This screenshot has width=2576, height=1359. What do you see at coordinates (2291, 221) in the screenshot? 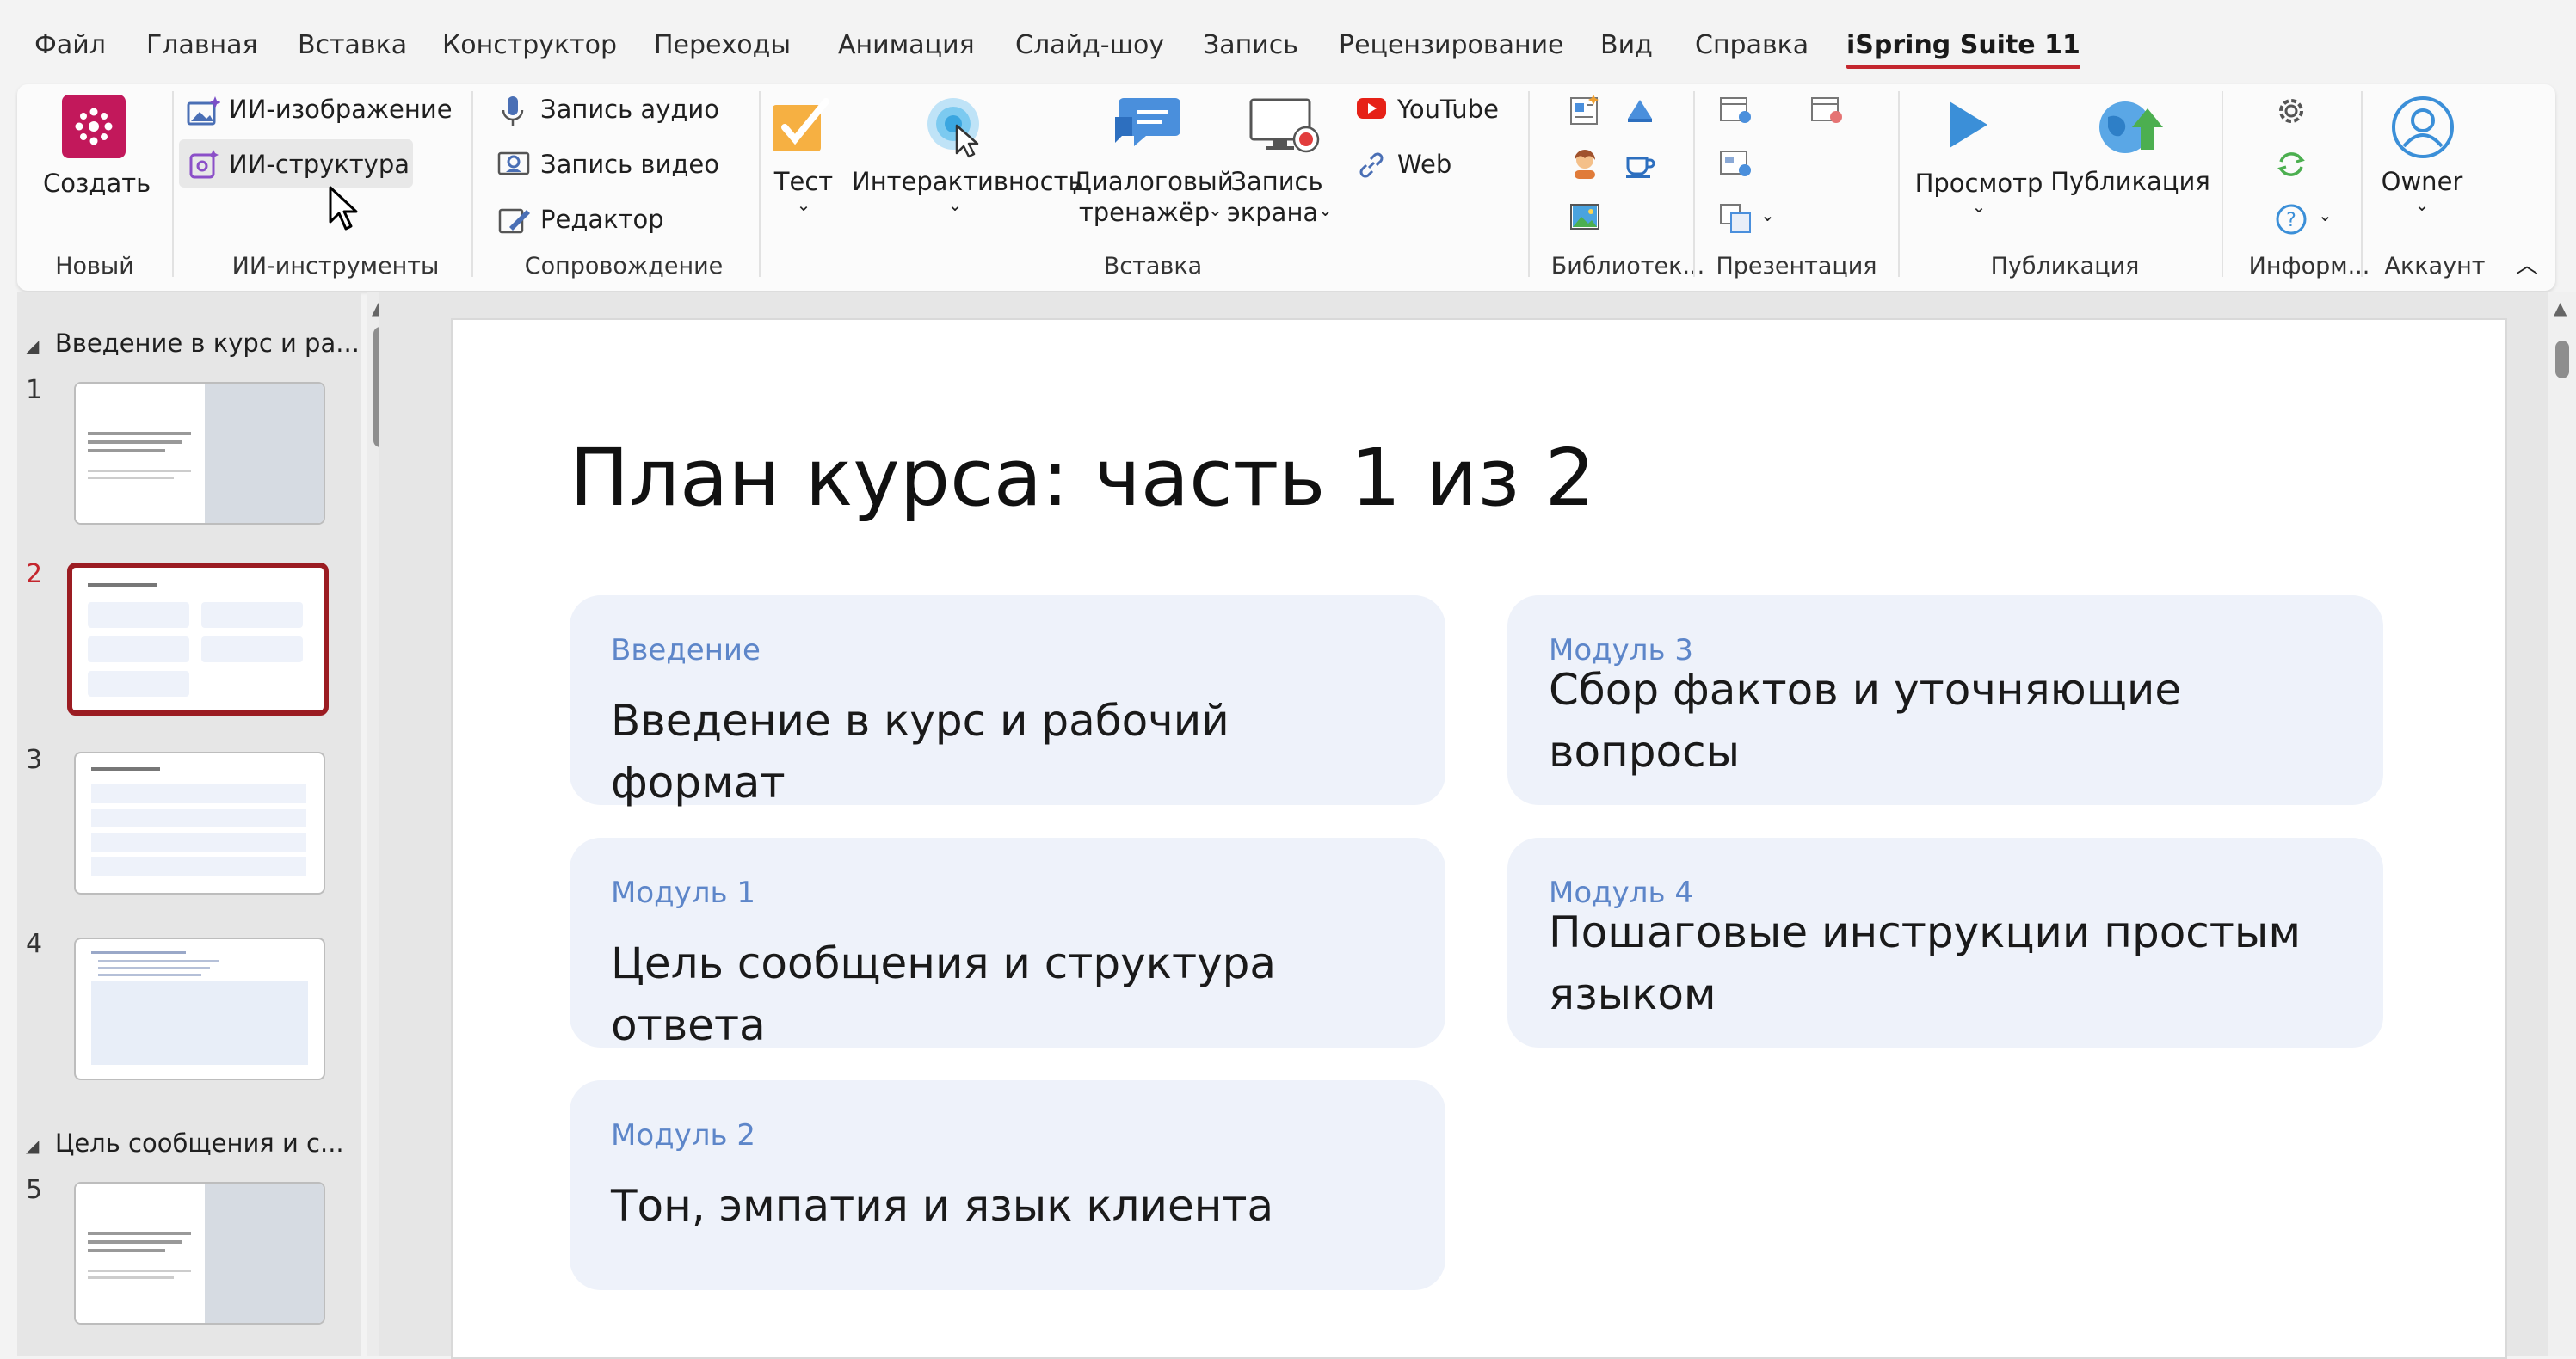
I see `help-icon: ?` at bounding box center [2291, 221].